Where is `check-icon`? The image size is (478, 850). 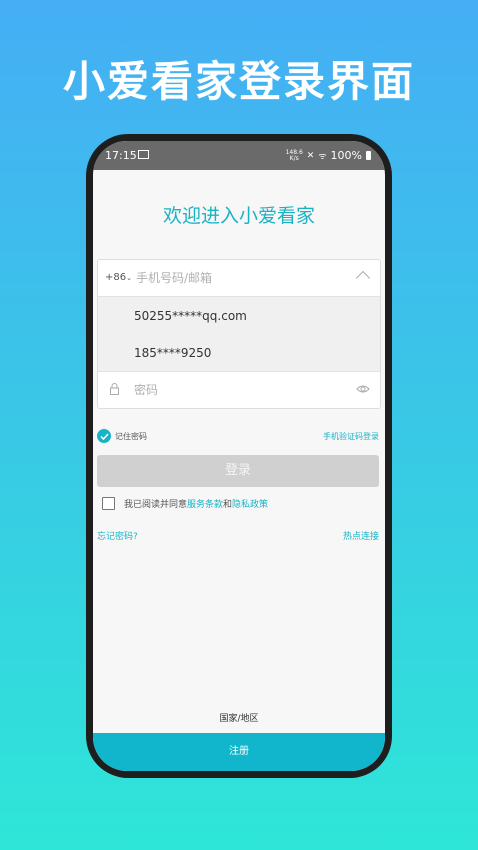
check-icon is located at coordinates (104, 436).